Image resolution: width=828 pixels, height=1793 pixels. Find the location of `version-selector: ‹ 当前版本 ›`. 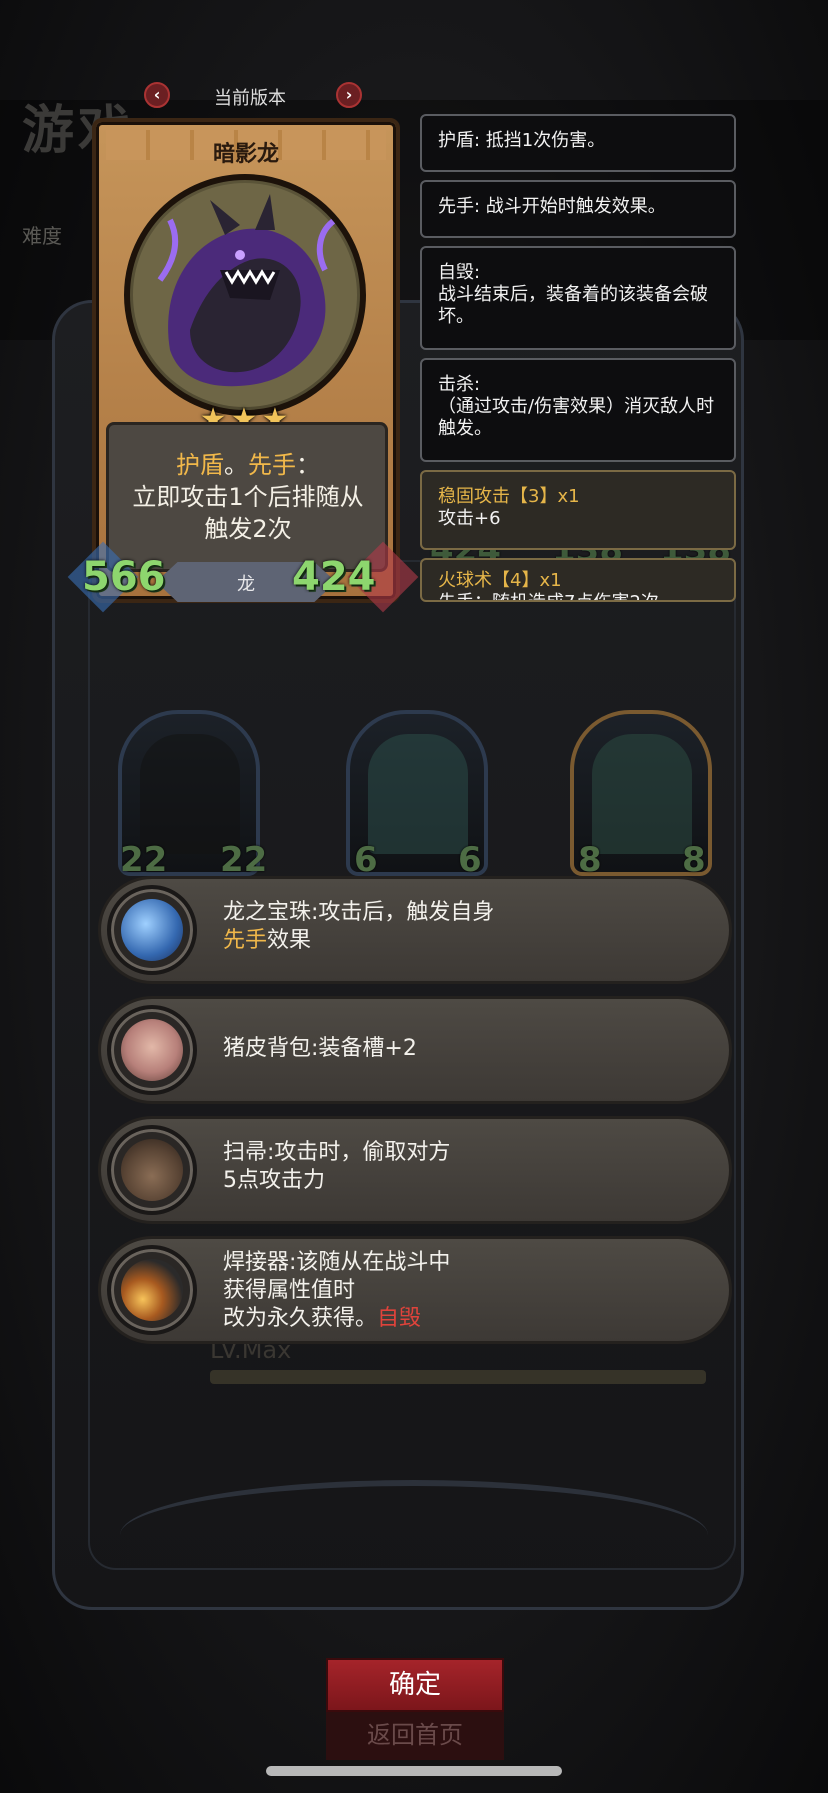

version-selector: ‹ 当前版本 › is located at coordinates (254, 96).